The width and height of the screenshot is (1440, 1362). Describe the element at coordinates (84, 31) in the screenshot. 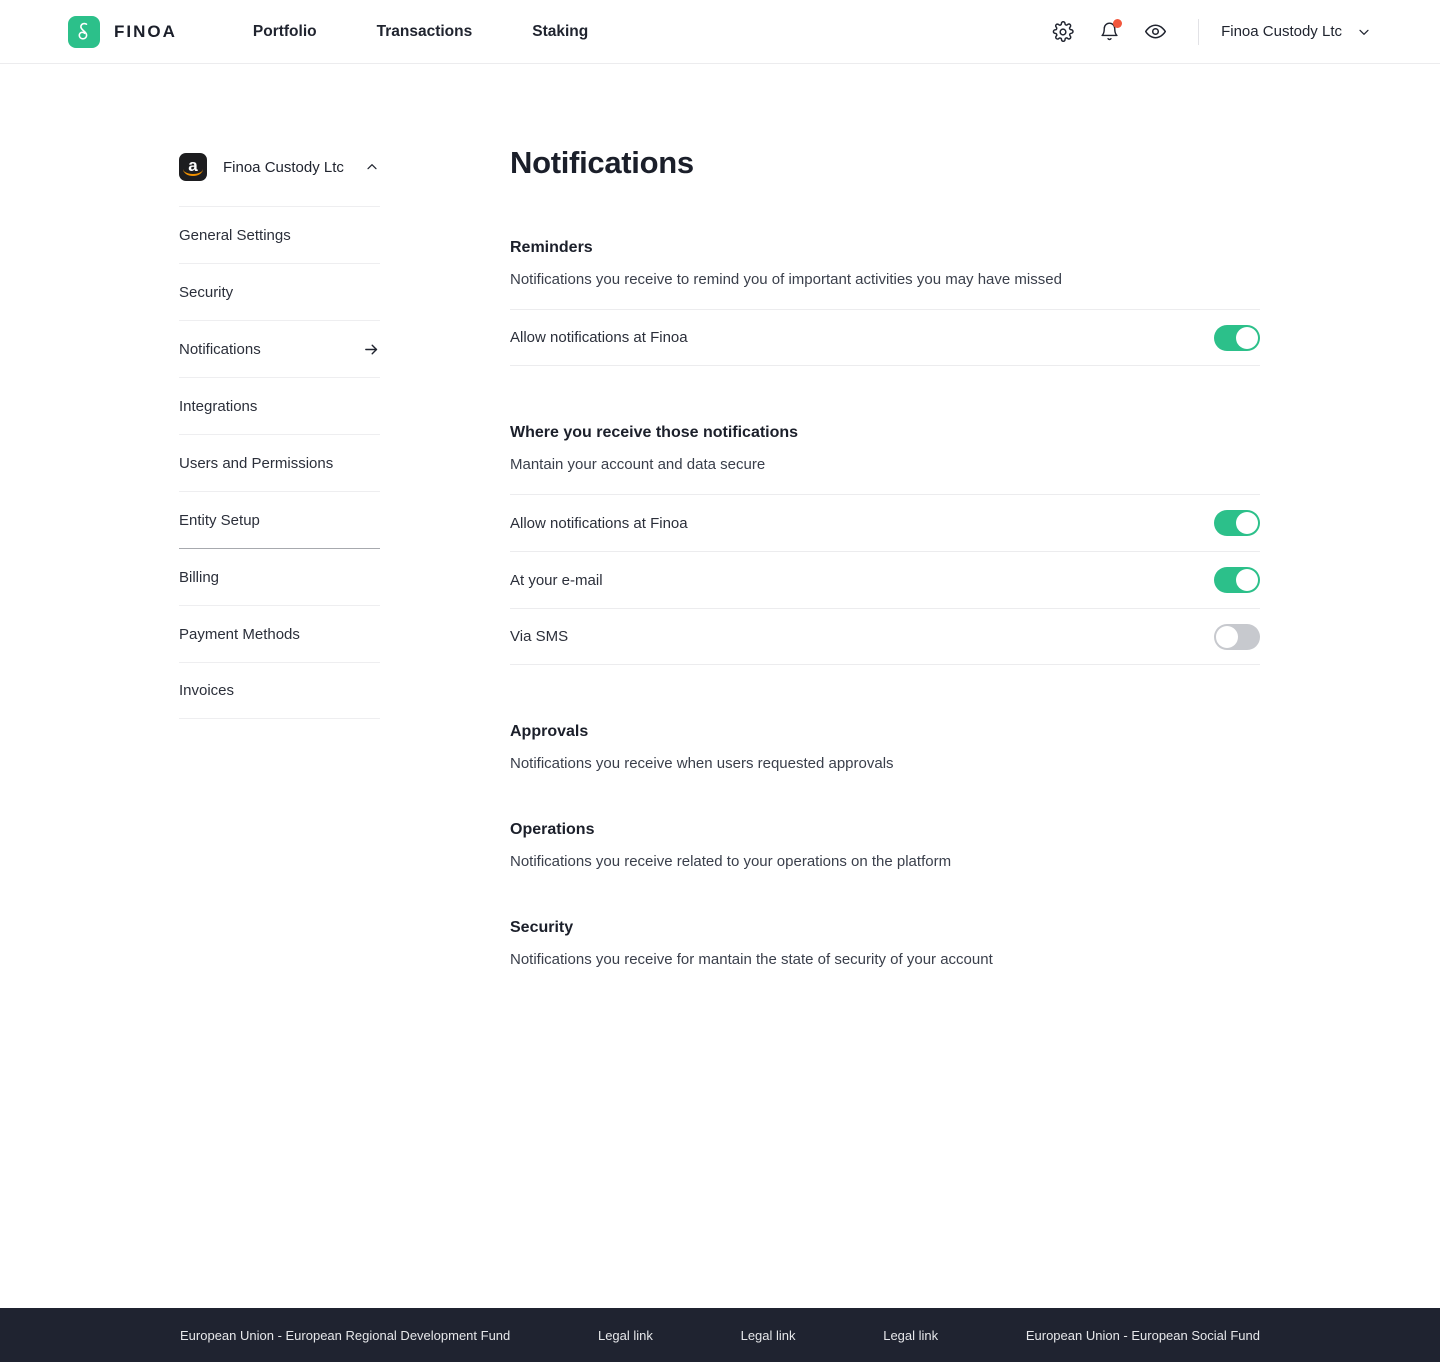

I see `finoa-logo-icon` at that location.